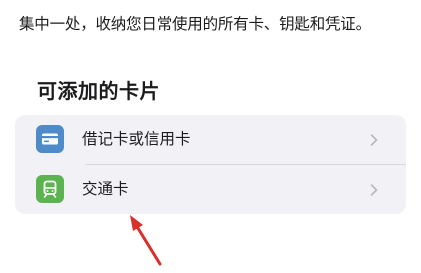  What do you see at coordinates (50, 189) in the screenshot?
I see `train-icon` at bounding box center [50, 189].